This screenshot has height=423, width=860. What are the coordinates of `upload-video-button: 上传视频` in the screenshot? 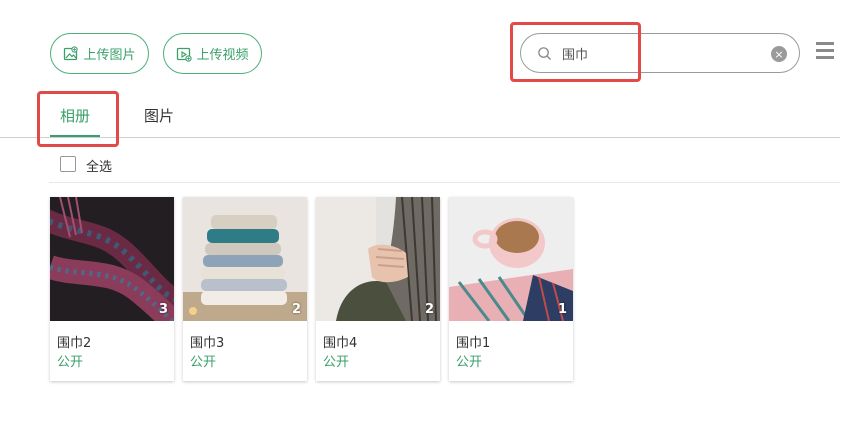 It's located at (212, 53).